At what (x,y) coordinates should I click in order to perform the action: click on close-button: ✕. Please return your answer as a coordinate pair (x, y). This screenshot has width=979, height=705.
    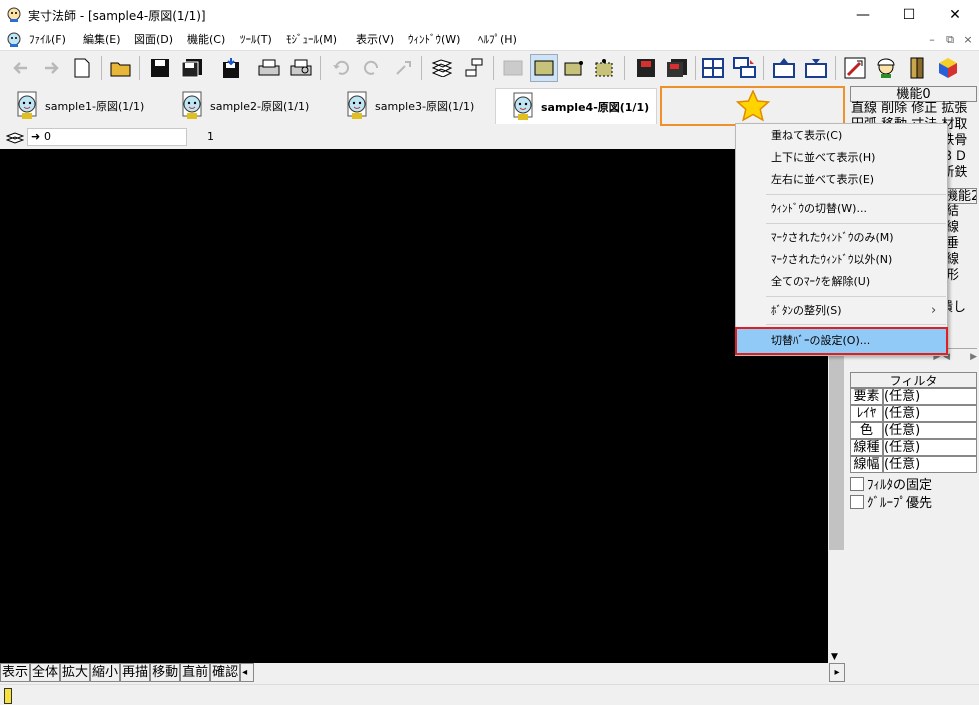
    Looking at the image, I should click on (955, 15).